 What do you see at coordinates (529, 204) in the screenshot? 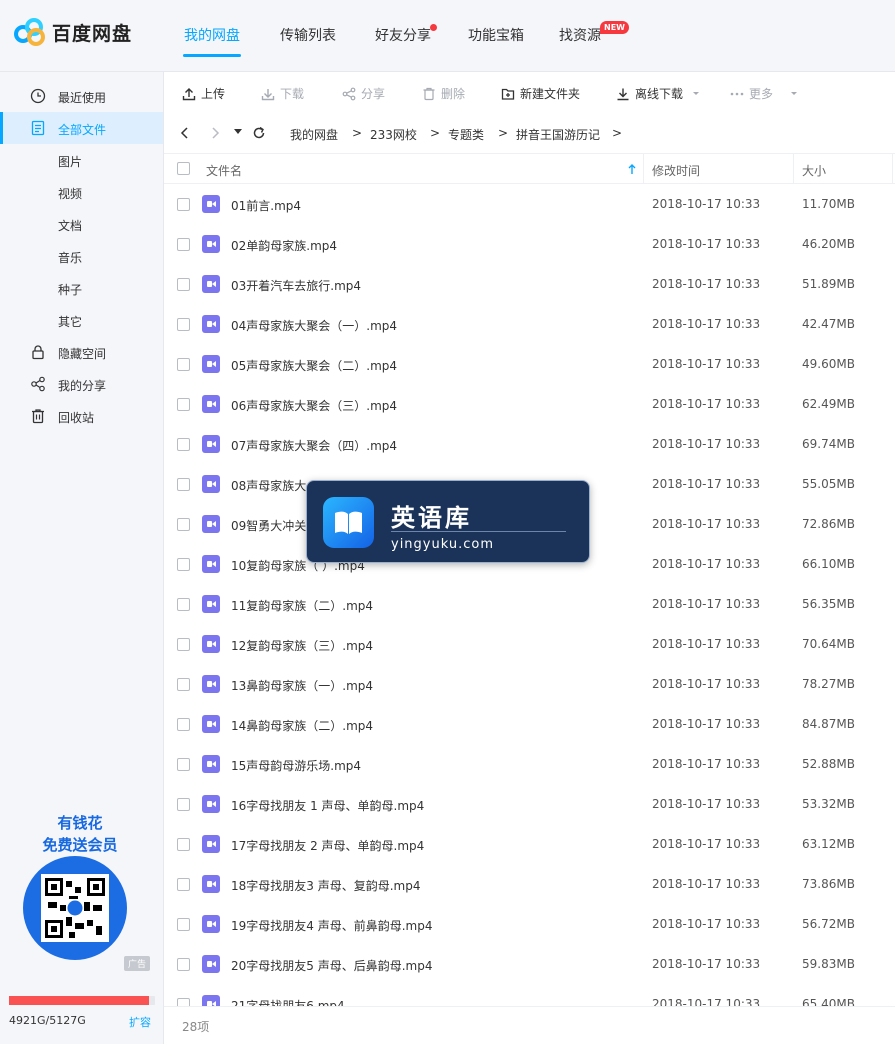
I see `table-row: 01前言.mp4 2018-10-17 10:33 11.70MB` at bounding box center [529, 204].